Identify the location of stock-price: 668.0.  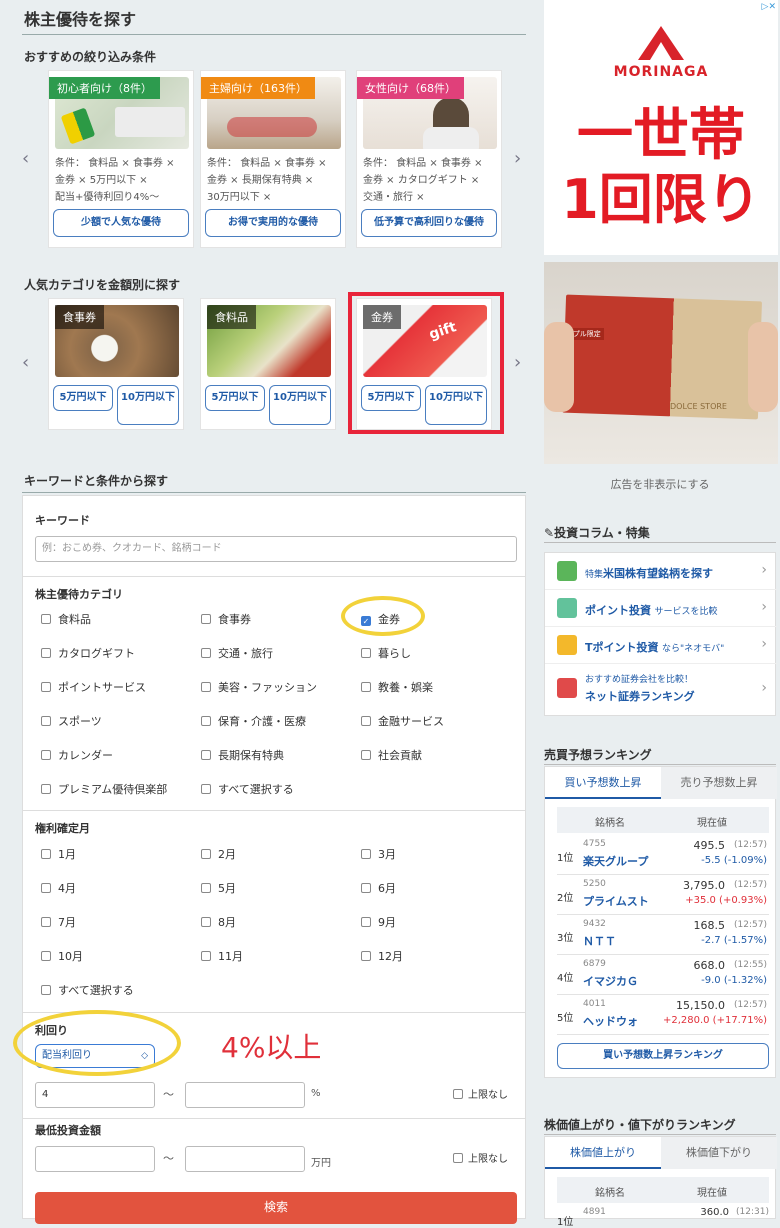
(709, 965).